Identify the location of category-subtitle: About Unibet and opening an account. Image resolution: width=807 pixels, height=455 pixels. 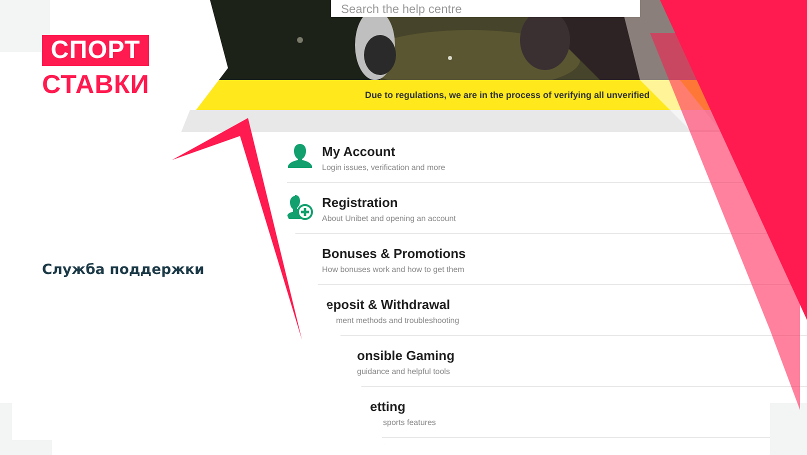
(389, 218).